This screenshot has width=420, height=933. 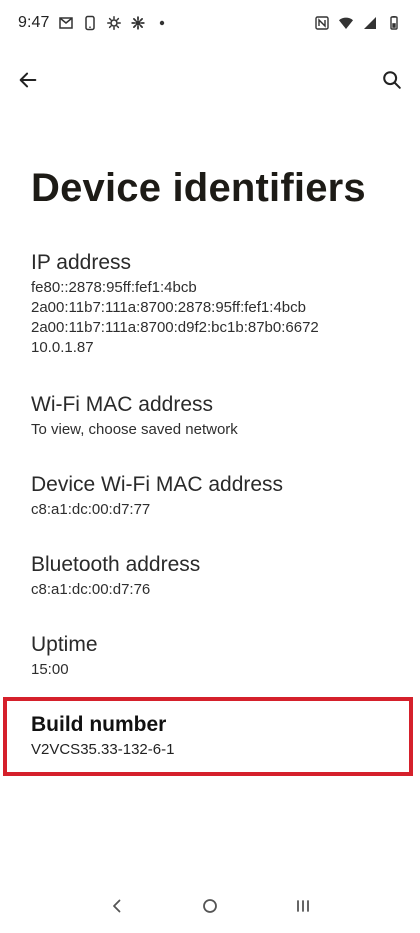 I want to click on preference-title-wifi-mac-address: Wi-Fi MAC address, so click(x=122, y=404).